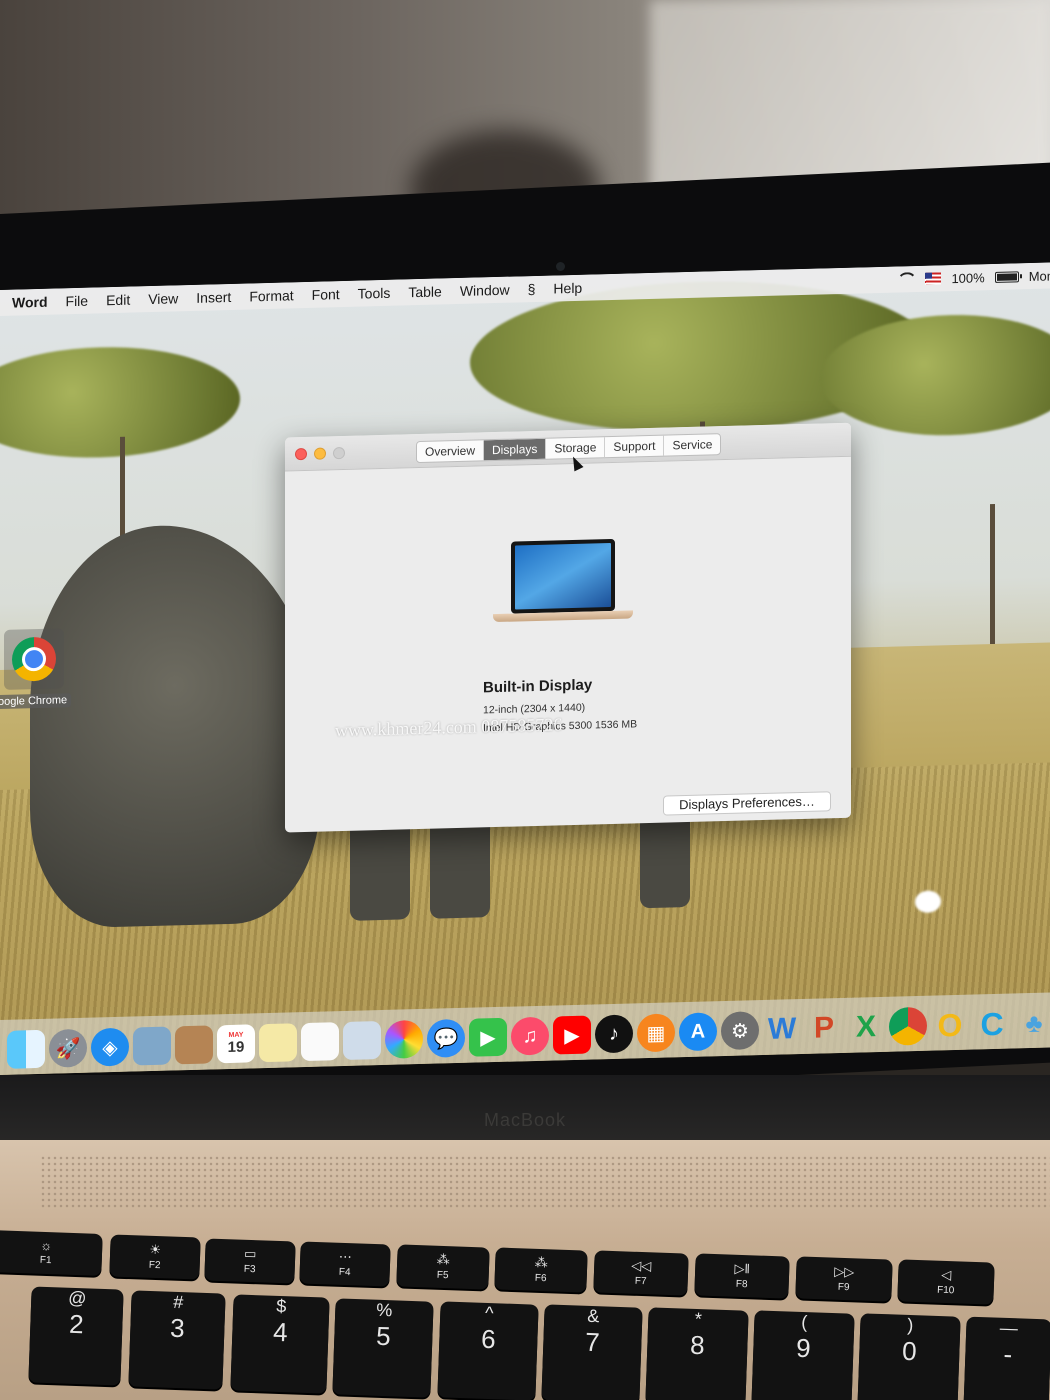 This screenshot has width=1050, height=1400. What do you see at coordinates (485, 290) in the screenshot?
I see `menu-window: Window` at bounding box center [485, 290].